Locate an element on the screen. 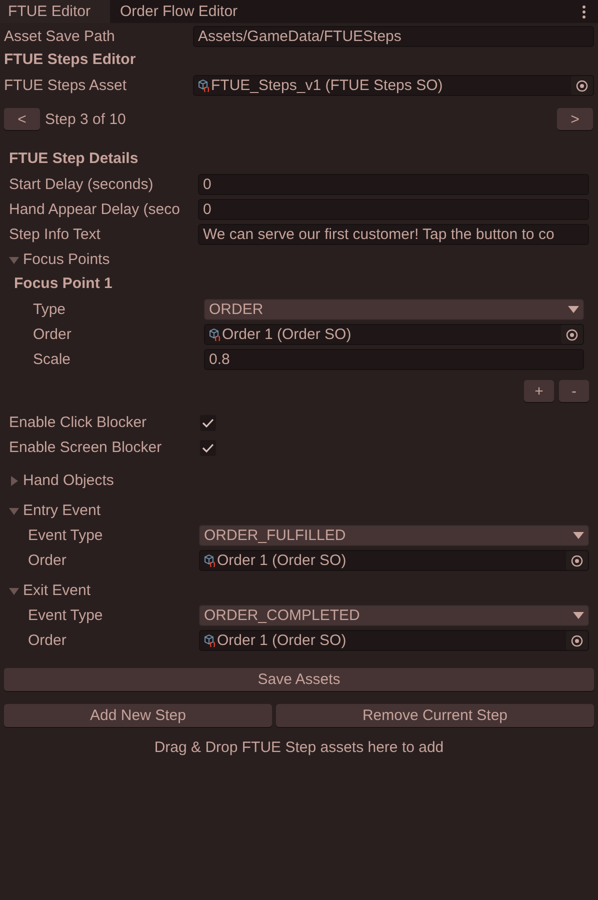 The height and width of the screenshot is (900, 598). menu-icon is located at coordinates (584, 11).